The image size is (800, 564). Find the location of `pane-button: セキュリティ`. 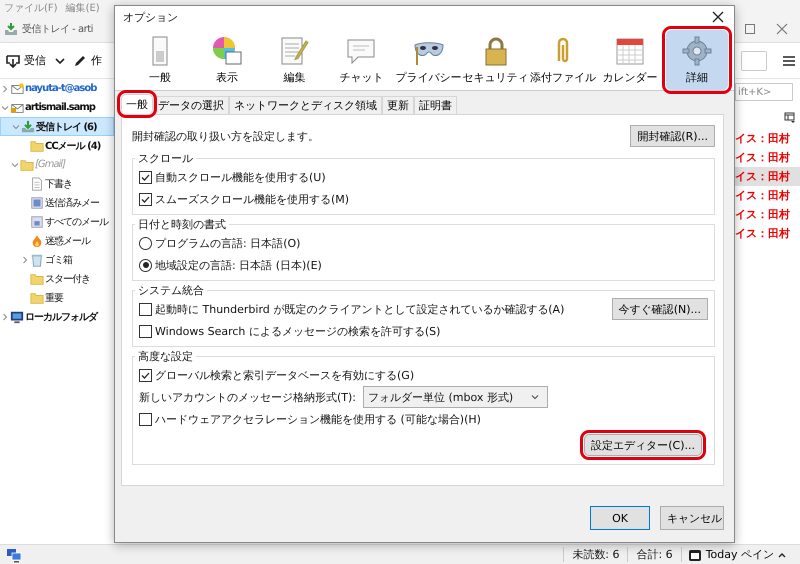

pane-button: セキュリティ is located at coordinates (495, 60).